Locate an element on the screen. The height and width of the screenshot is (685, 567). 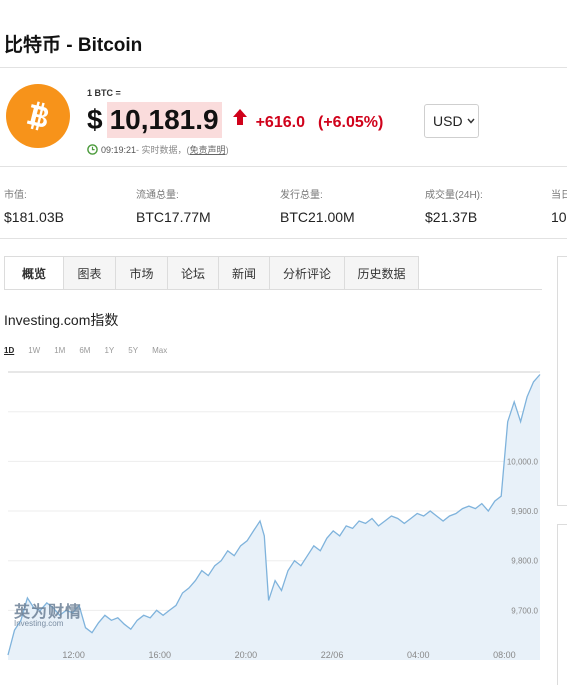
price-row: $ 10,181.9 +616.0 (+6.05%) is located at coordinates (235, 120).